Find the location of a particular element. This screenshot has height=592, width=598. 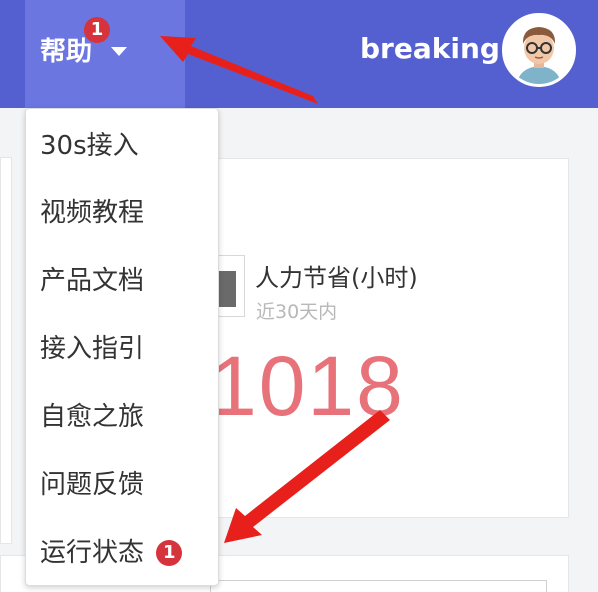

caret-down-icon is located at coordinates (119, 51).